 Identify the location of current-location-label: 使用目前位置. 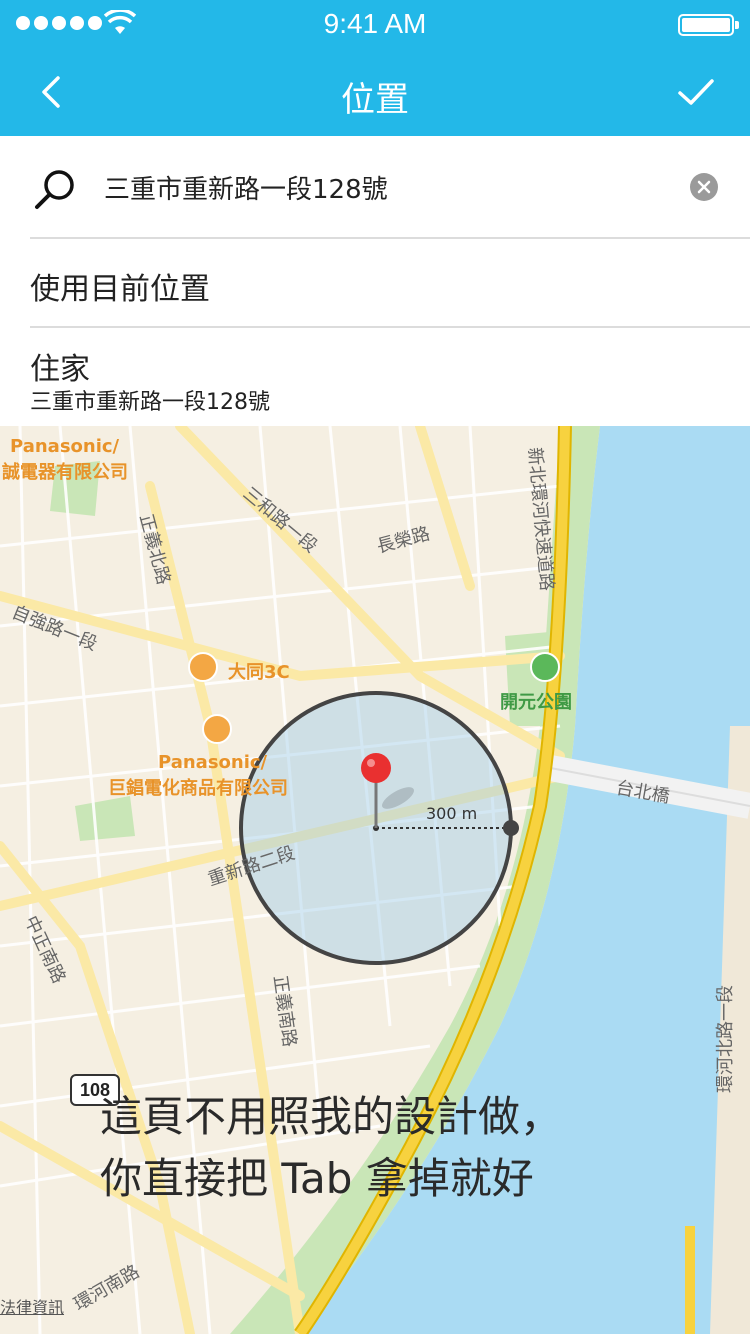
(120, 289).